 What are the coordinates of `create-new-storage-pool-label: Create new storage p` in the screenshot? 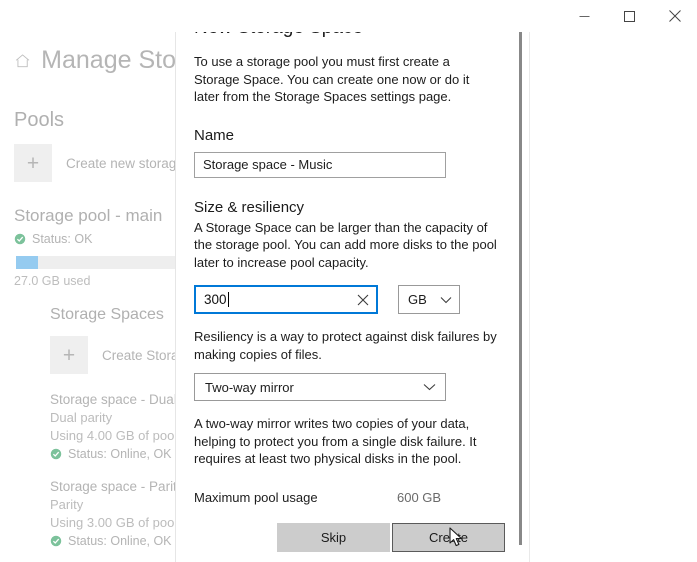 It's located at (121, 163).